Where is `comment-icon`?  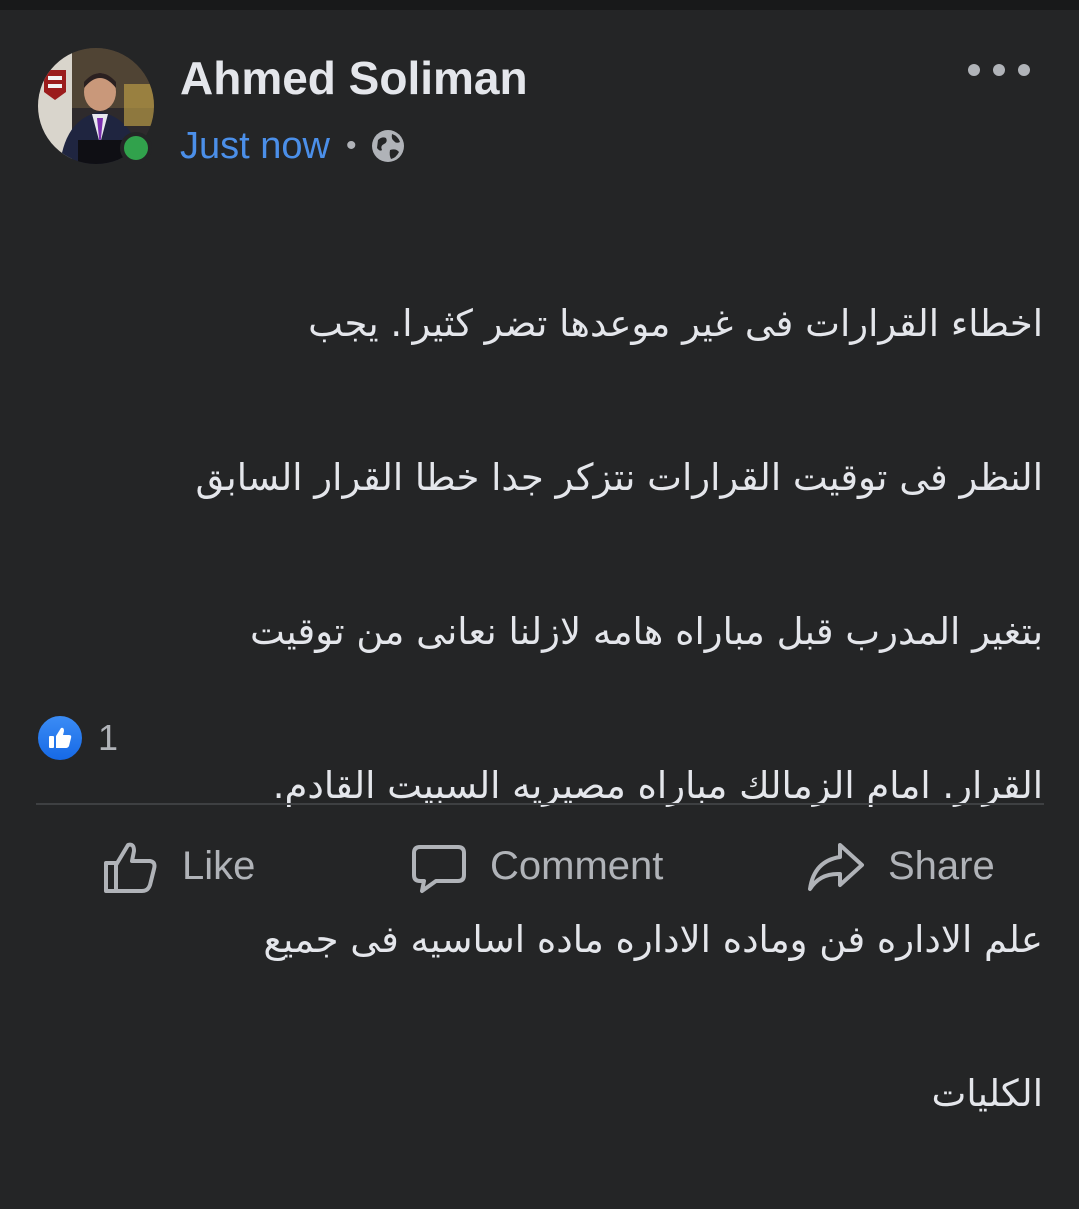 comment-icon is located at coordinates (439, 868).